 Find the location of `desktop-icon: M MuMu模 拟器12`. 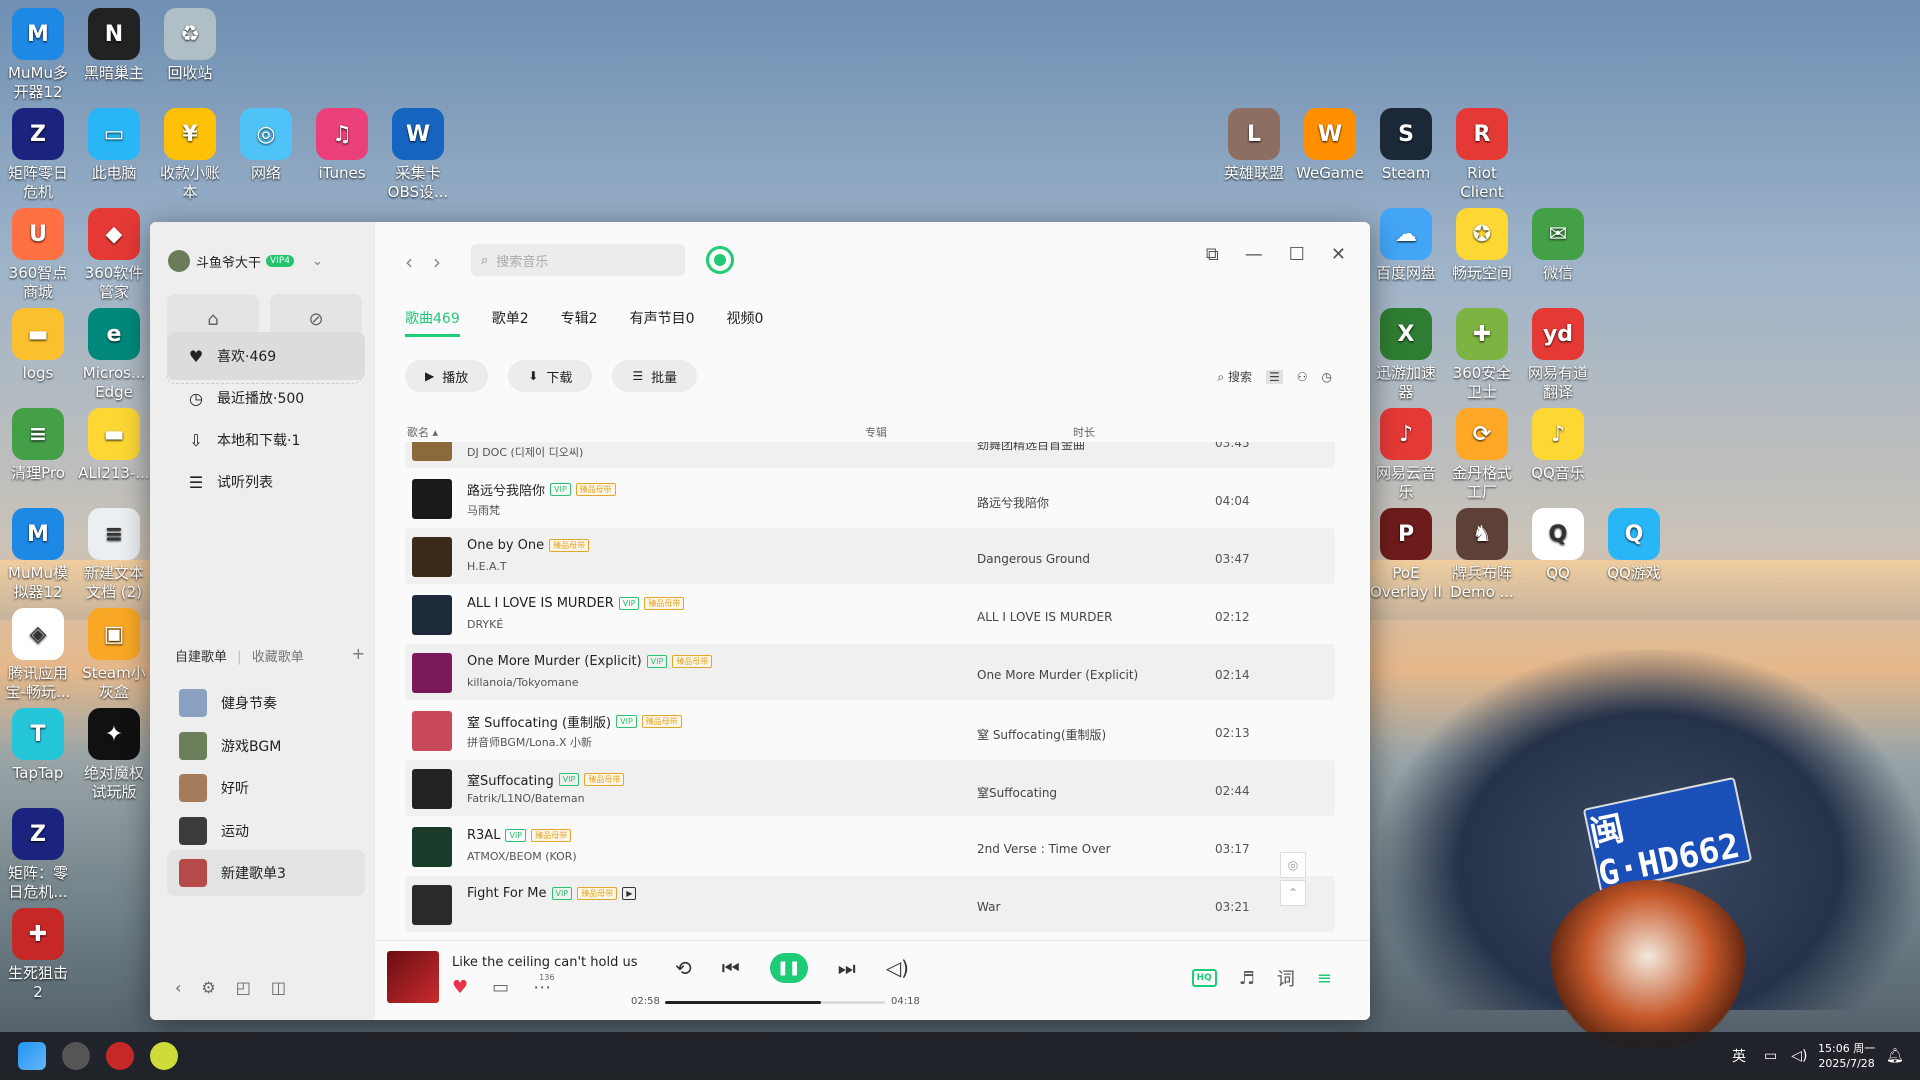

desktop-icon: M MuMu模 拟器12 is located at coordinates (38, 555).